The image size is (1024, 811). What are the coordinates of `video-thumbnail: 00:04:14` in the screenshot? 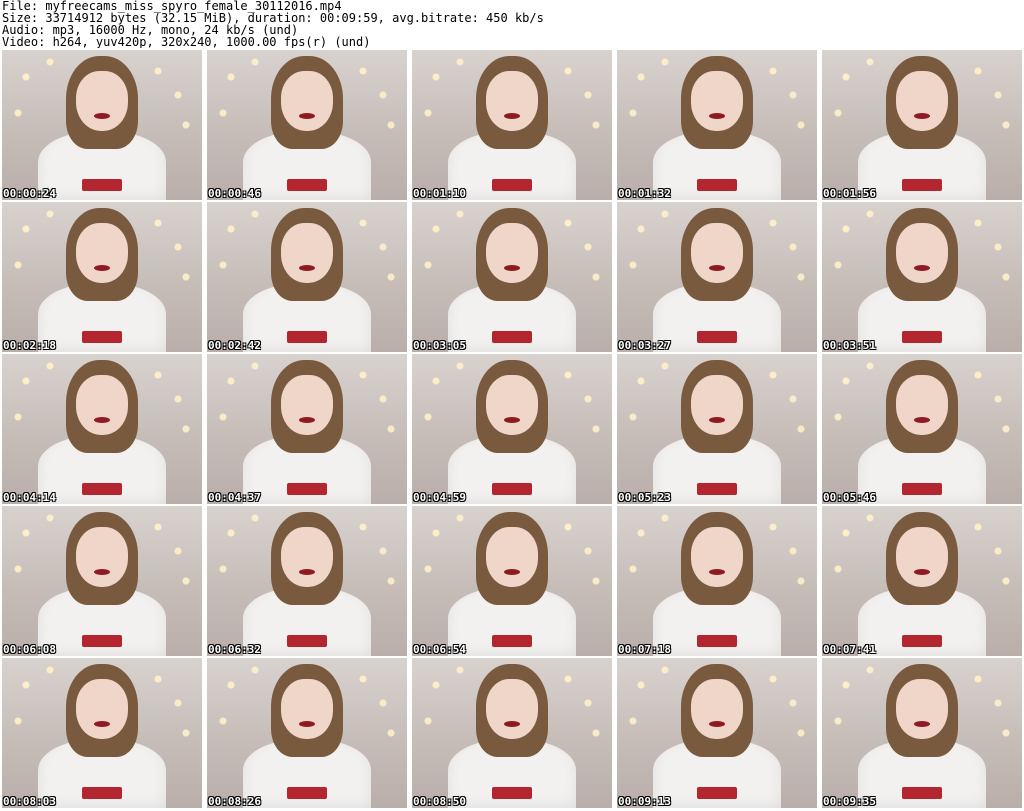 It's located at (102, 429).